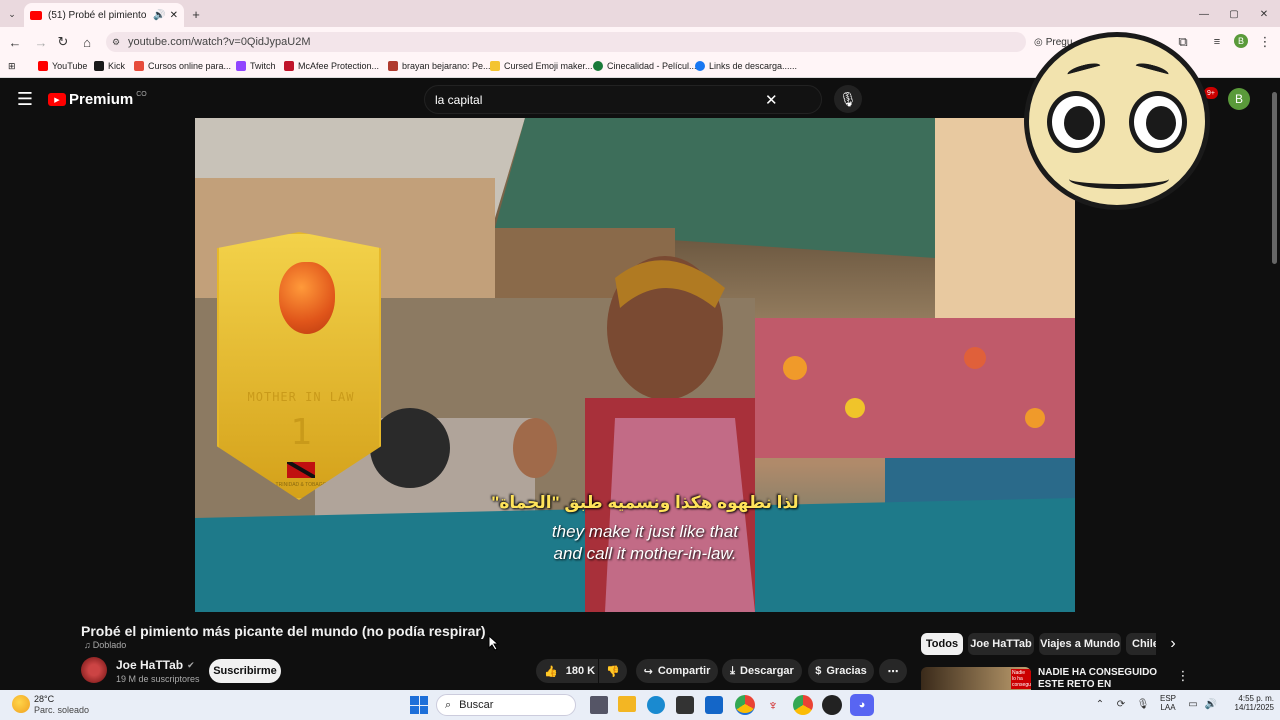 Image resolution: width=1280 pixels, height=720 pixels. I want to click on browser-tab: (51) Probé el pimiento más 🔊 ✕, so click(104, 15).